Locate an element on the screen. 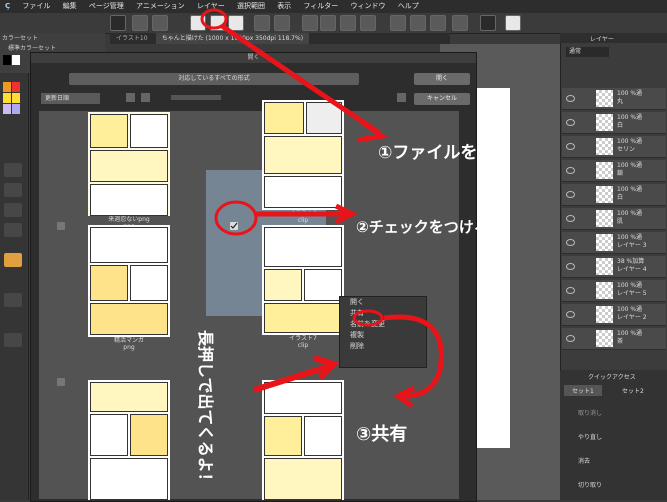 The width and height of the screenshot is (667, 502). circle-open-icon is located at coordinates (214, 19).